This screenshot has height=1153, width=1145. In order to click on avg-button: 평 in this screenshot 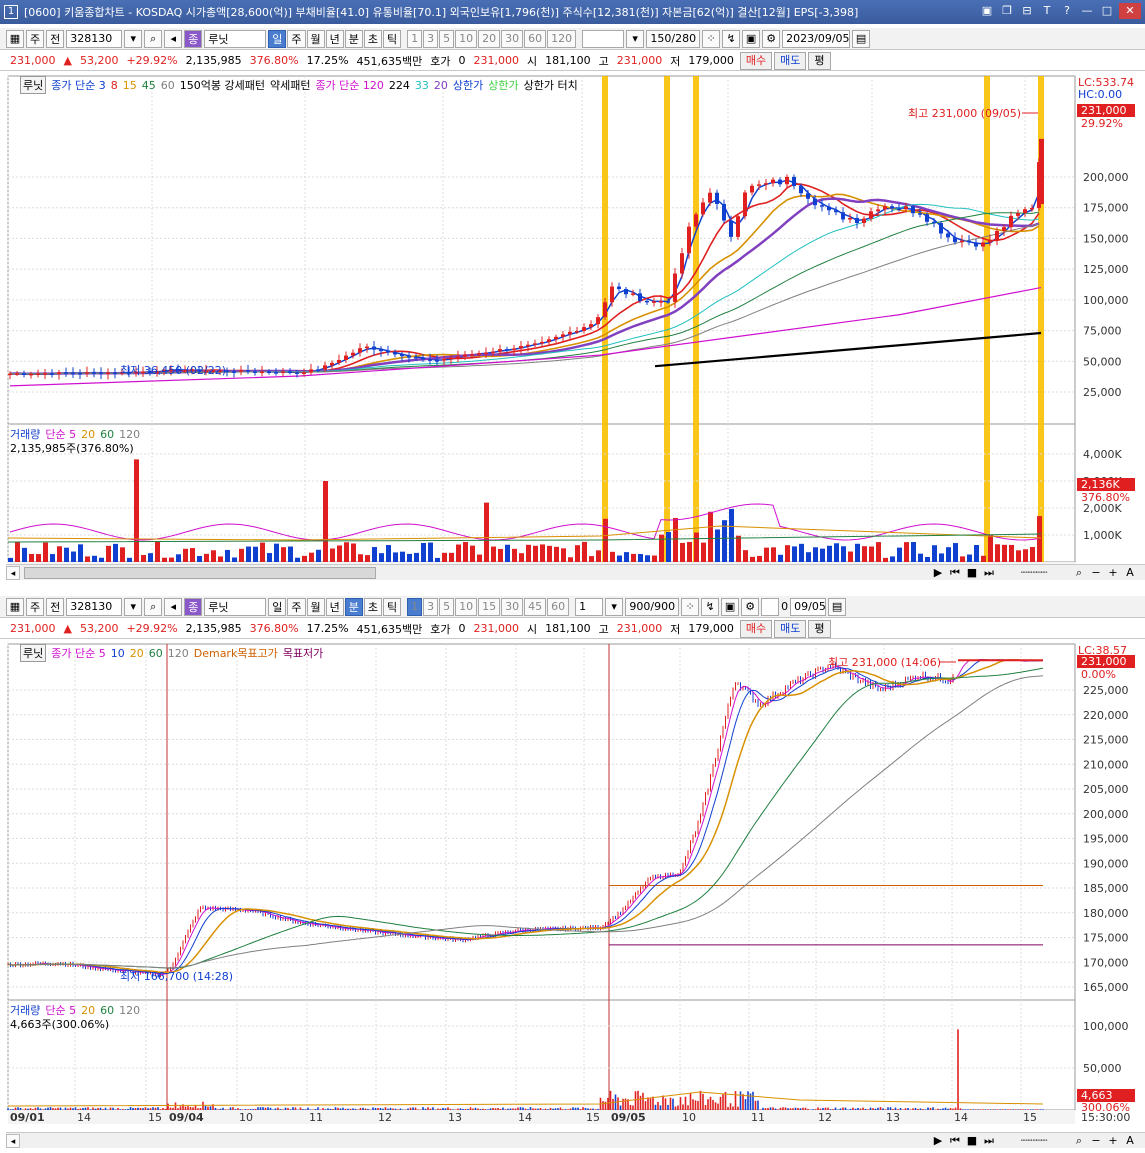, I will do `click(819, 628)`.